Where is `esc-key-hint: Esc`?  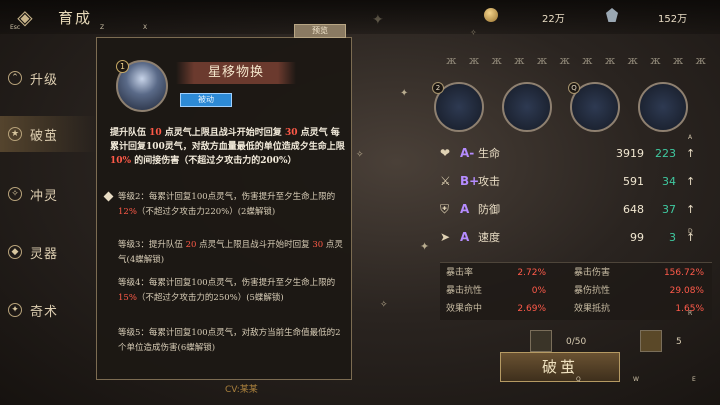
esc-key-hint: Esc is located at coordinates (15, 27).